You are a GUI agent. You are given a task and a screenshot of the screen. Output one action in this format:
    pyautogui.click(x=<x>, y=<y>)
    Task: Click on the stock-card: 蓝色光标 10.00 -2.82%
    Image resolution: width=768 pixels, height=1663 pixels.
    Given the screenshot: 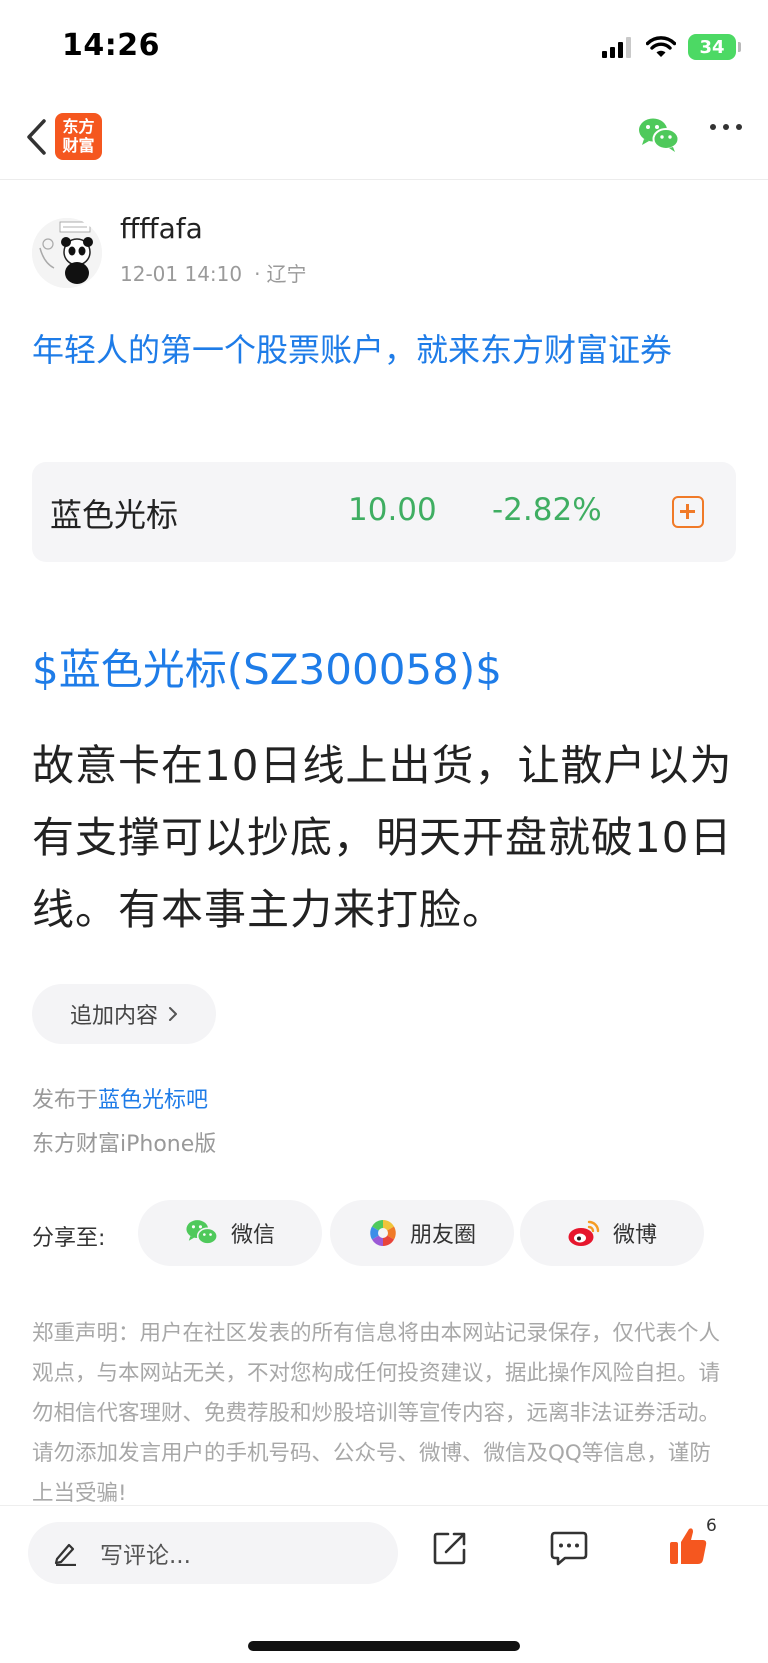 What is the action you would take?
    pyautogui.click(x=384, y=512)
    